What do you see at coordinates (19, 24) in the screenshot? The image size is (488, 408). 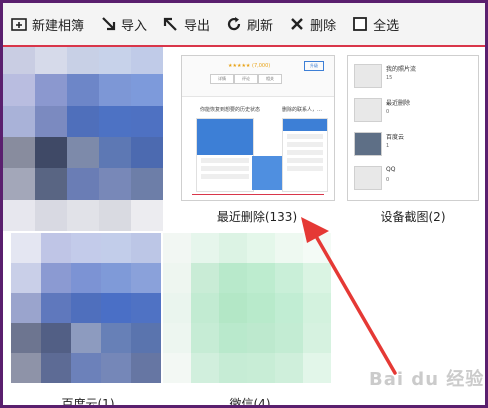 I see `new-album-icon` at bounding box center [19, 24].